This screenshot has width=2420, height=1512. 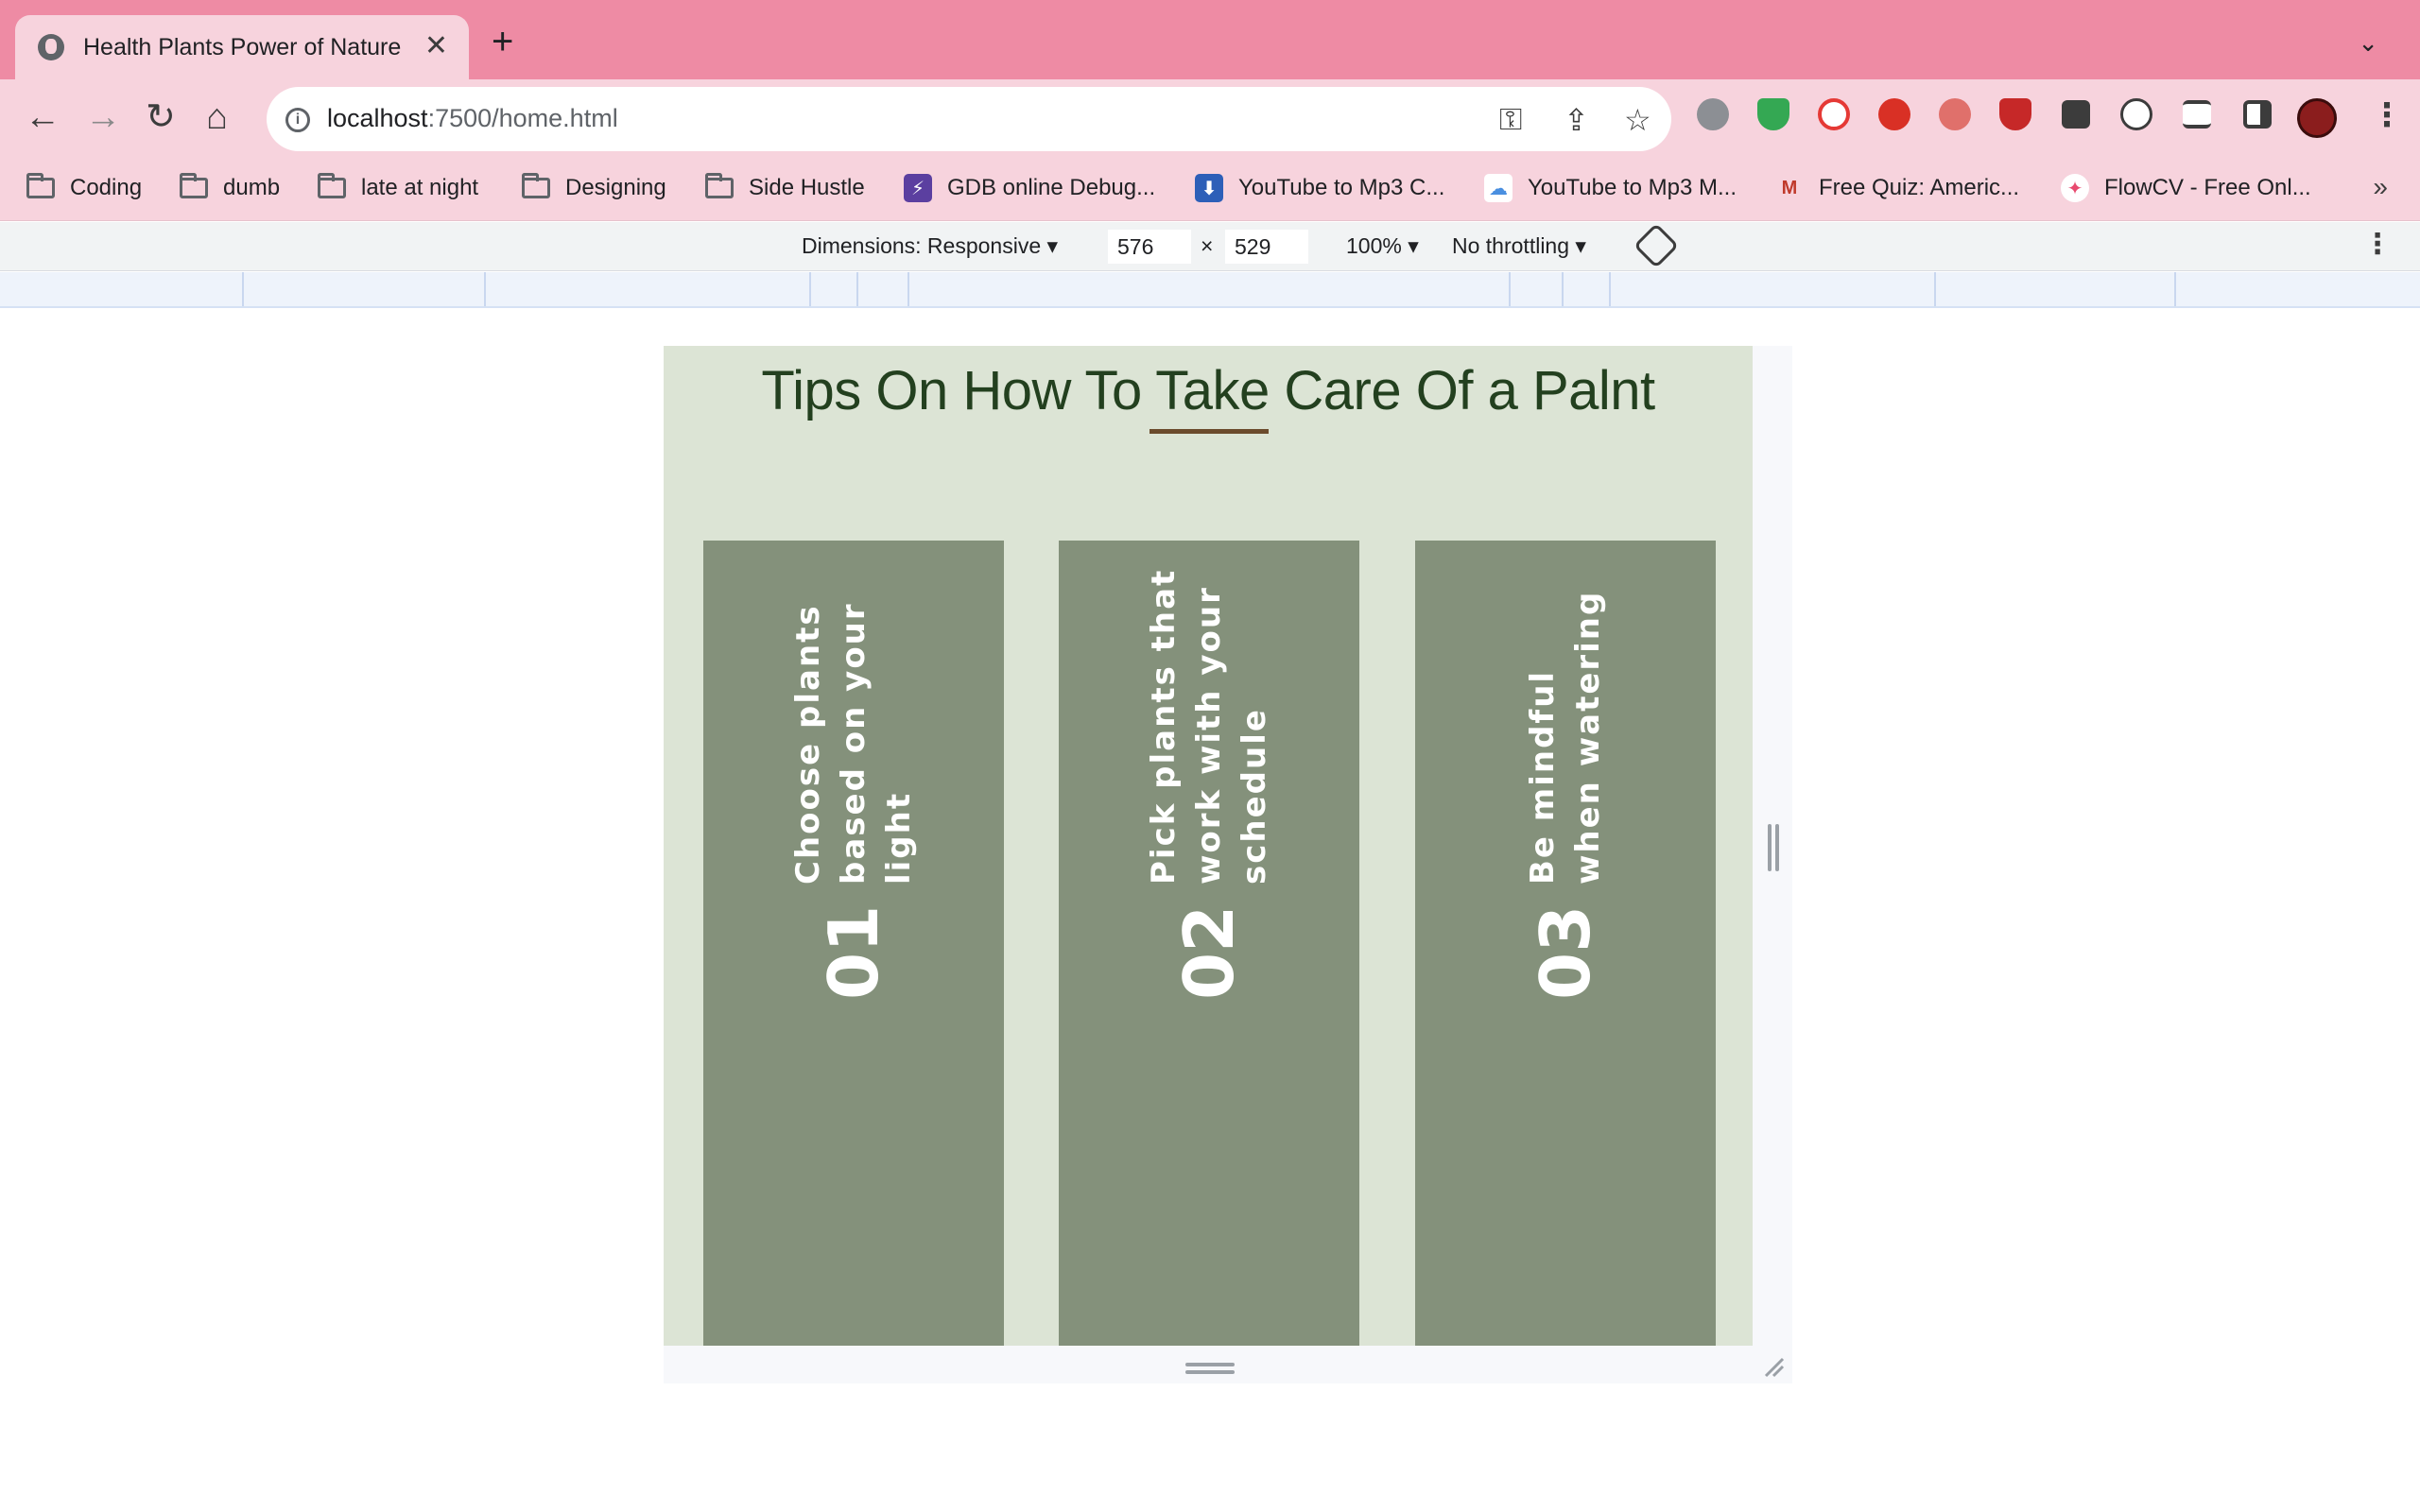 I want to click on tab-search-chevron-icon: ⌄, so click(x=2368, y=43).